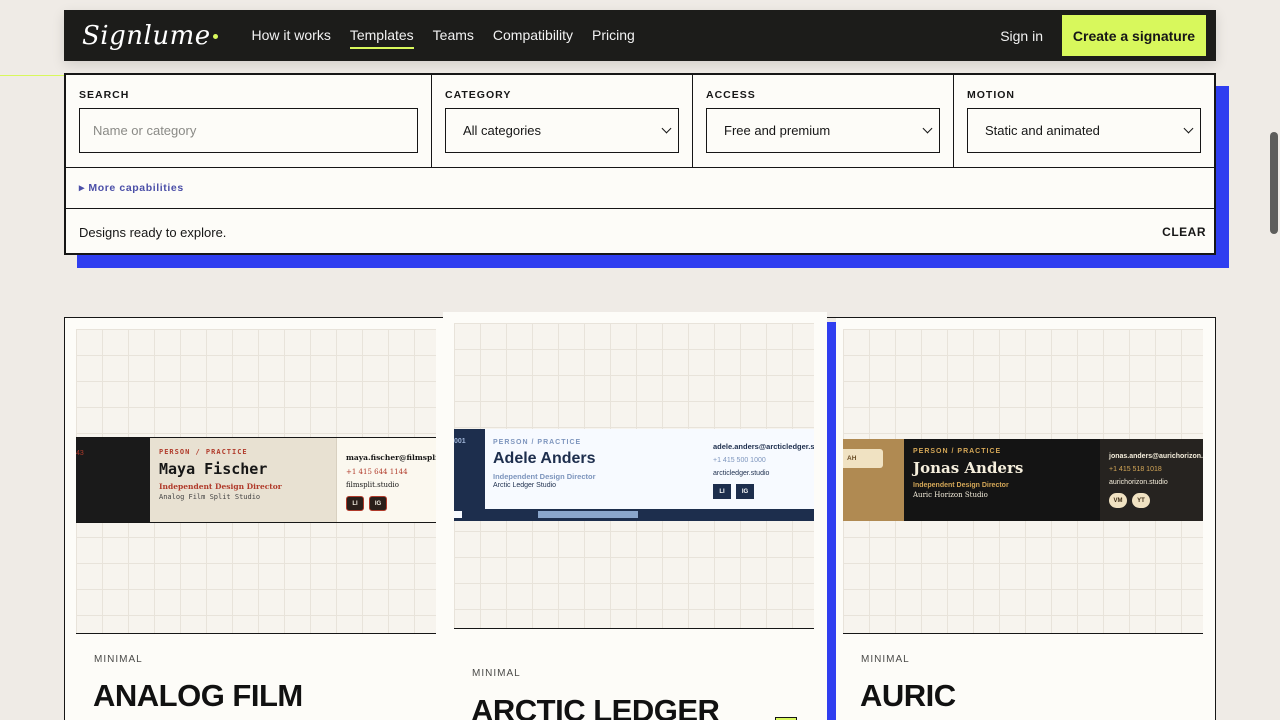 The width and height of the screenshot is (1280, 720). Describe the element at coordinates (372, 485) in the screenshot. I see `signature-site: filmsplit.studio` at that location.